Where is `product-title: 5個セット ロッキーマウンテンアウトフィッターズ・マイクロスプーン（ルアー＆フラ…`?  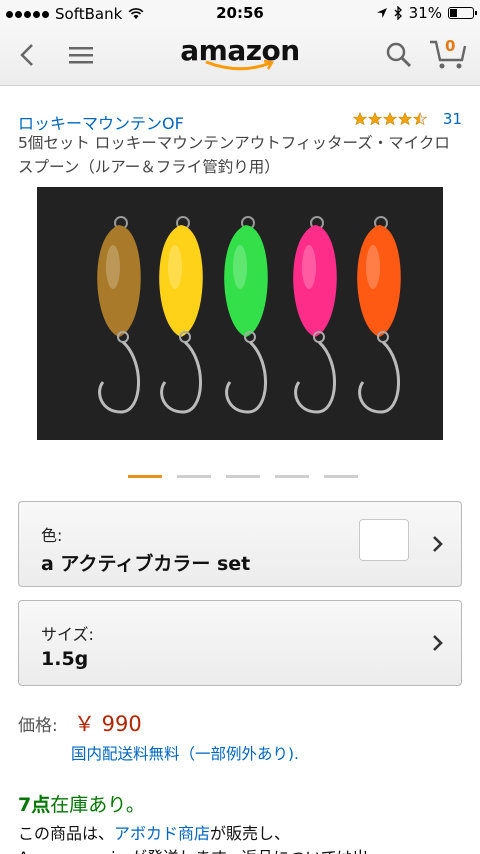
product-title: 5個セット ロッキーマウンテンアウトフィッターズ・マイクロスプーン（ルアー＆フラ… is located at coordinates (234, 155).